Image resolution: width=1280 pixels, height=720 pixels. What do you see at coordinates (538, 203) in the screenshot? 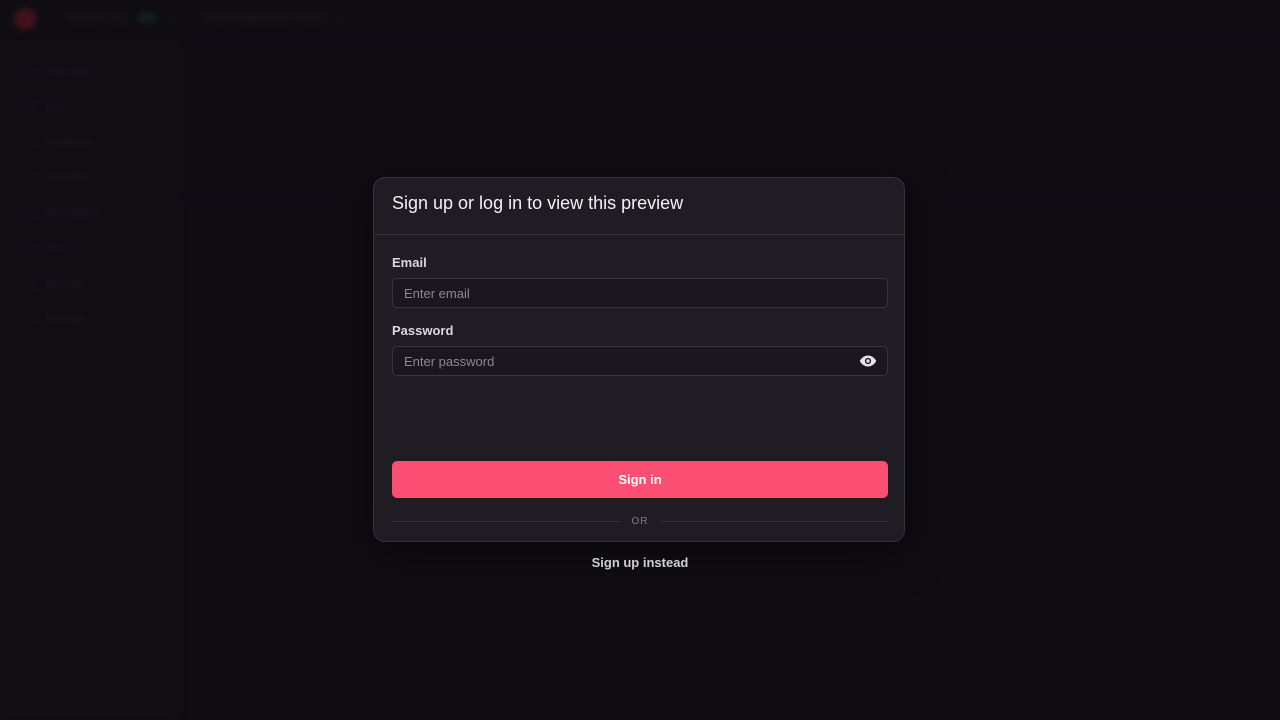
I see `modal-title: Sign up or log in to view this preview` at bounding box center [538, 203].